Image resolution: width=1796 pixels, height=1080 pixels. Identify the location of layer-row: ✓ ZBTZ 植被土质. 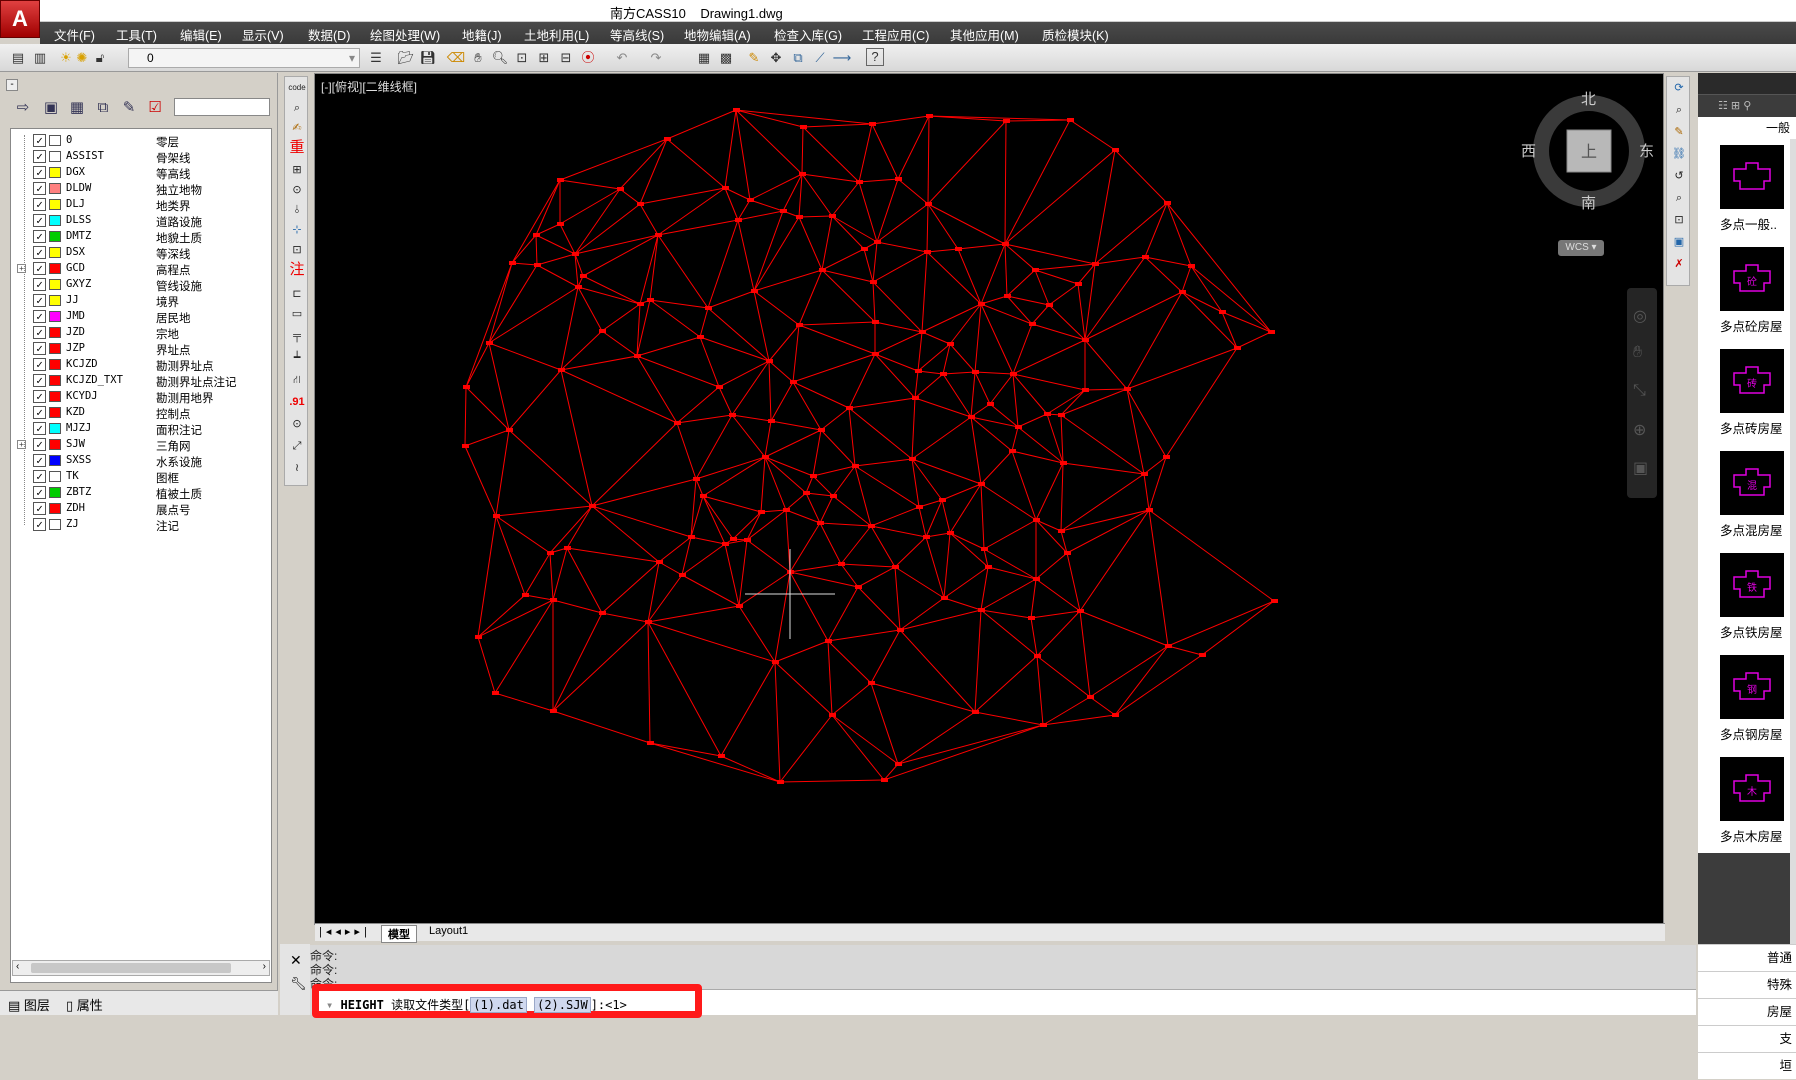
(141, 493).